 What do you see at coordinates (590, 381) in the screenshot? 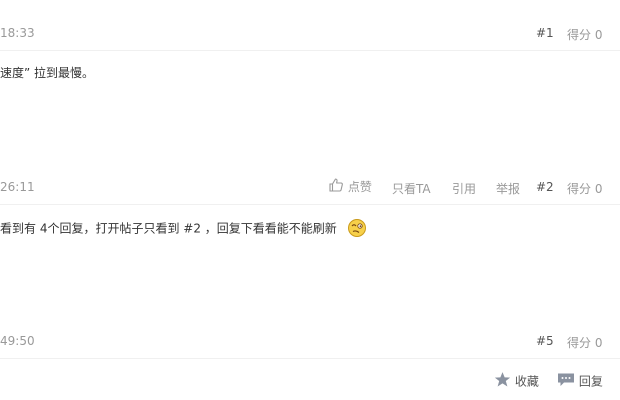
I see `reply-label: 回复` at bounding box center [590, 381].